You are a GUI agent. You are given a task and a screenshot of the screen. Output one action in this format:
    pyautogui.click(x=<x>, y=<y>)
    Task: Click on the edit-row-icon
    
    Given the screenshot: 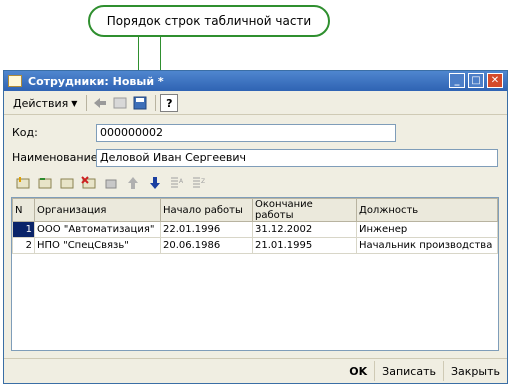 What is the action you would take?
    pyautogui.click(x=67, y=183)
    